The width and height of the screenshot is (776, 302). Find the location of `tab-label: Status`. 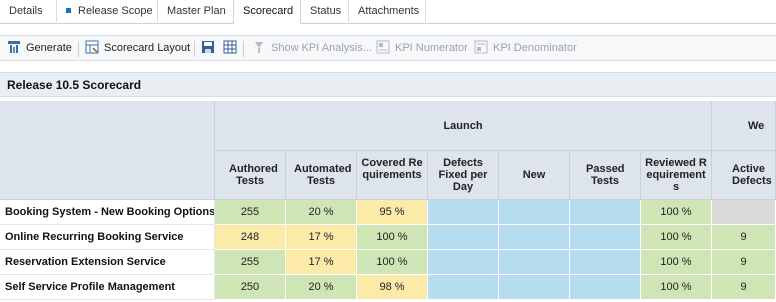

tab-label: Status is located at coordinates (326, 11).